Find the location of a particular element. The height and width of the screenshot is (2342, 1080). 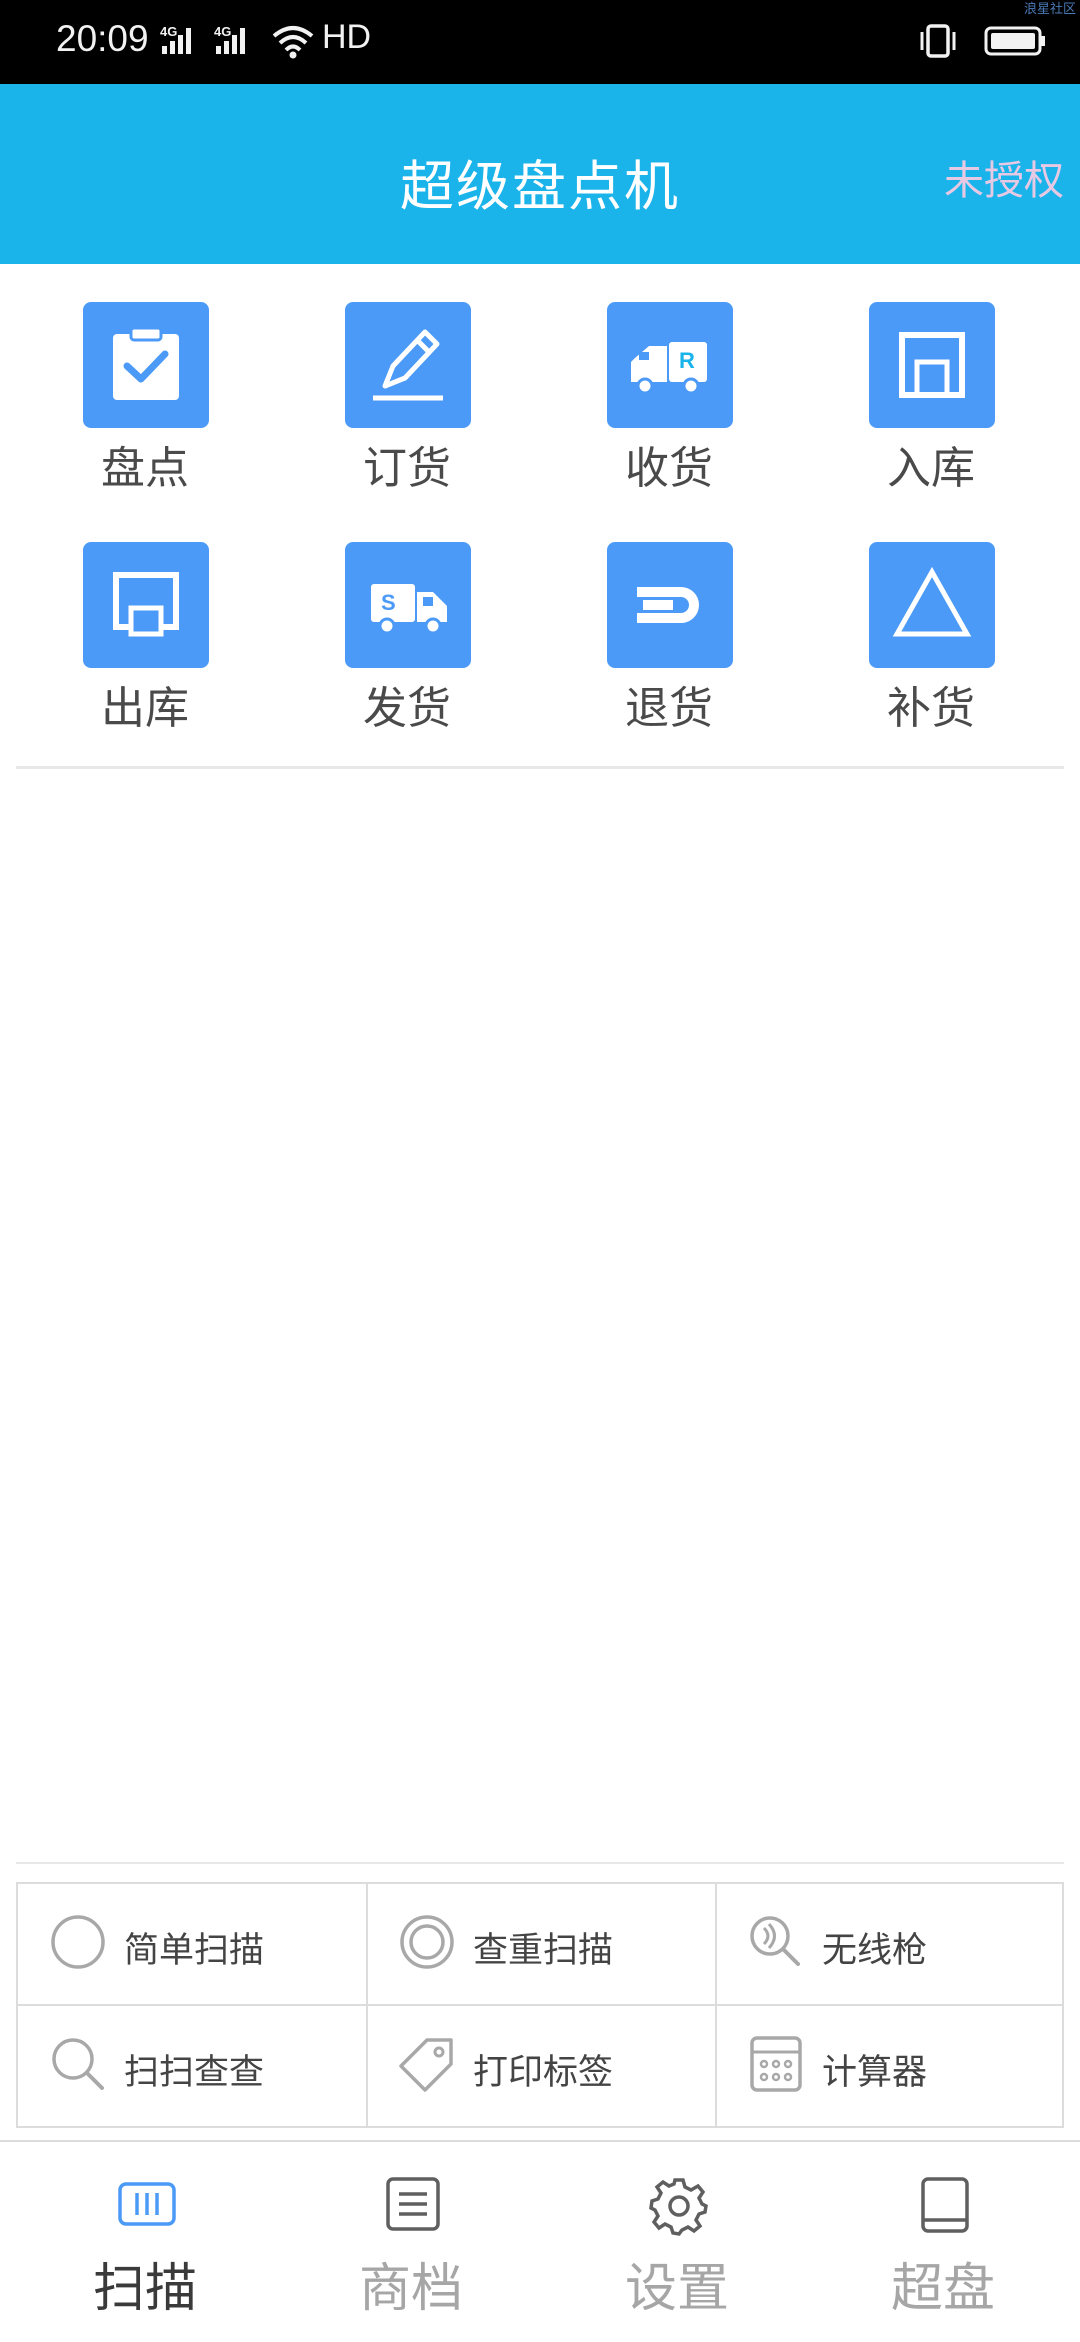

tile-restock: 补货 is located at coordinates (931, 619).